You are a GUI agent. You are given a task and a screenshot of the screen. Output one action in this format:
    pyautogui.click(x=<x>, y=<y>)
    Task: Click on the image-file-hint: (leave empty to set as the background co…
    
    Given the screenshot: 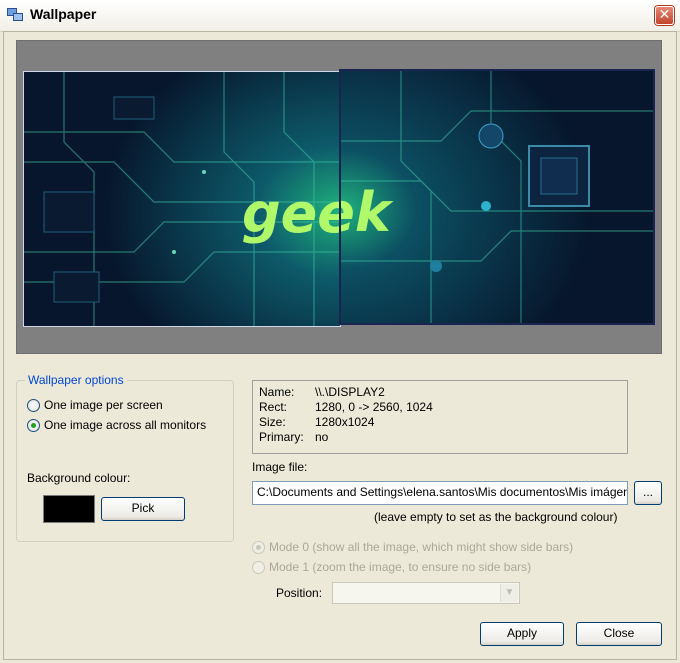 What is the action you would take?
    pyautogui.click(x=496, y=517)
    